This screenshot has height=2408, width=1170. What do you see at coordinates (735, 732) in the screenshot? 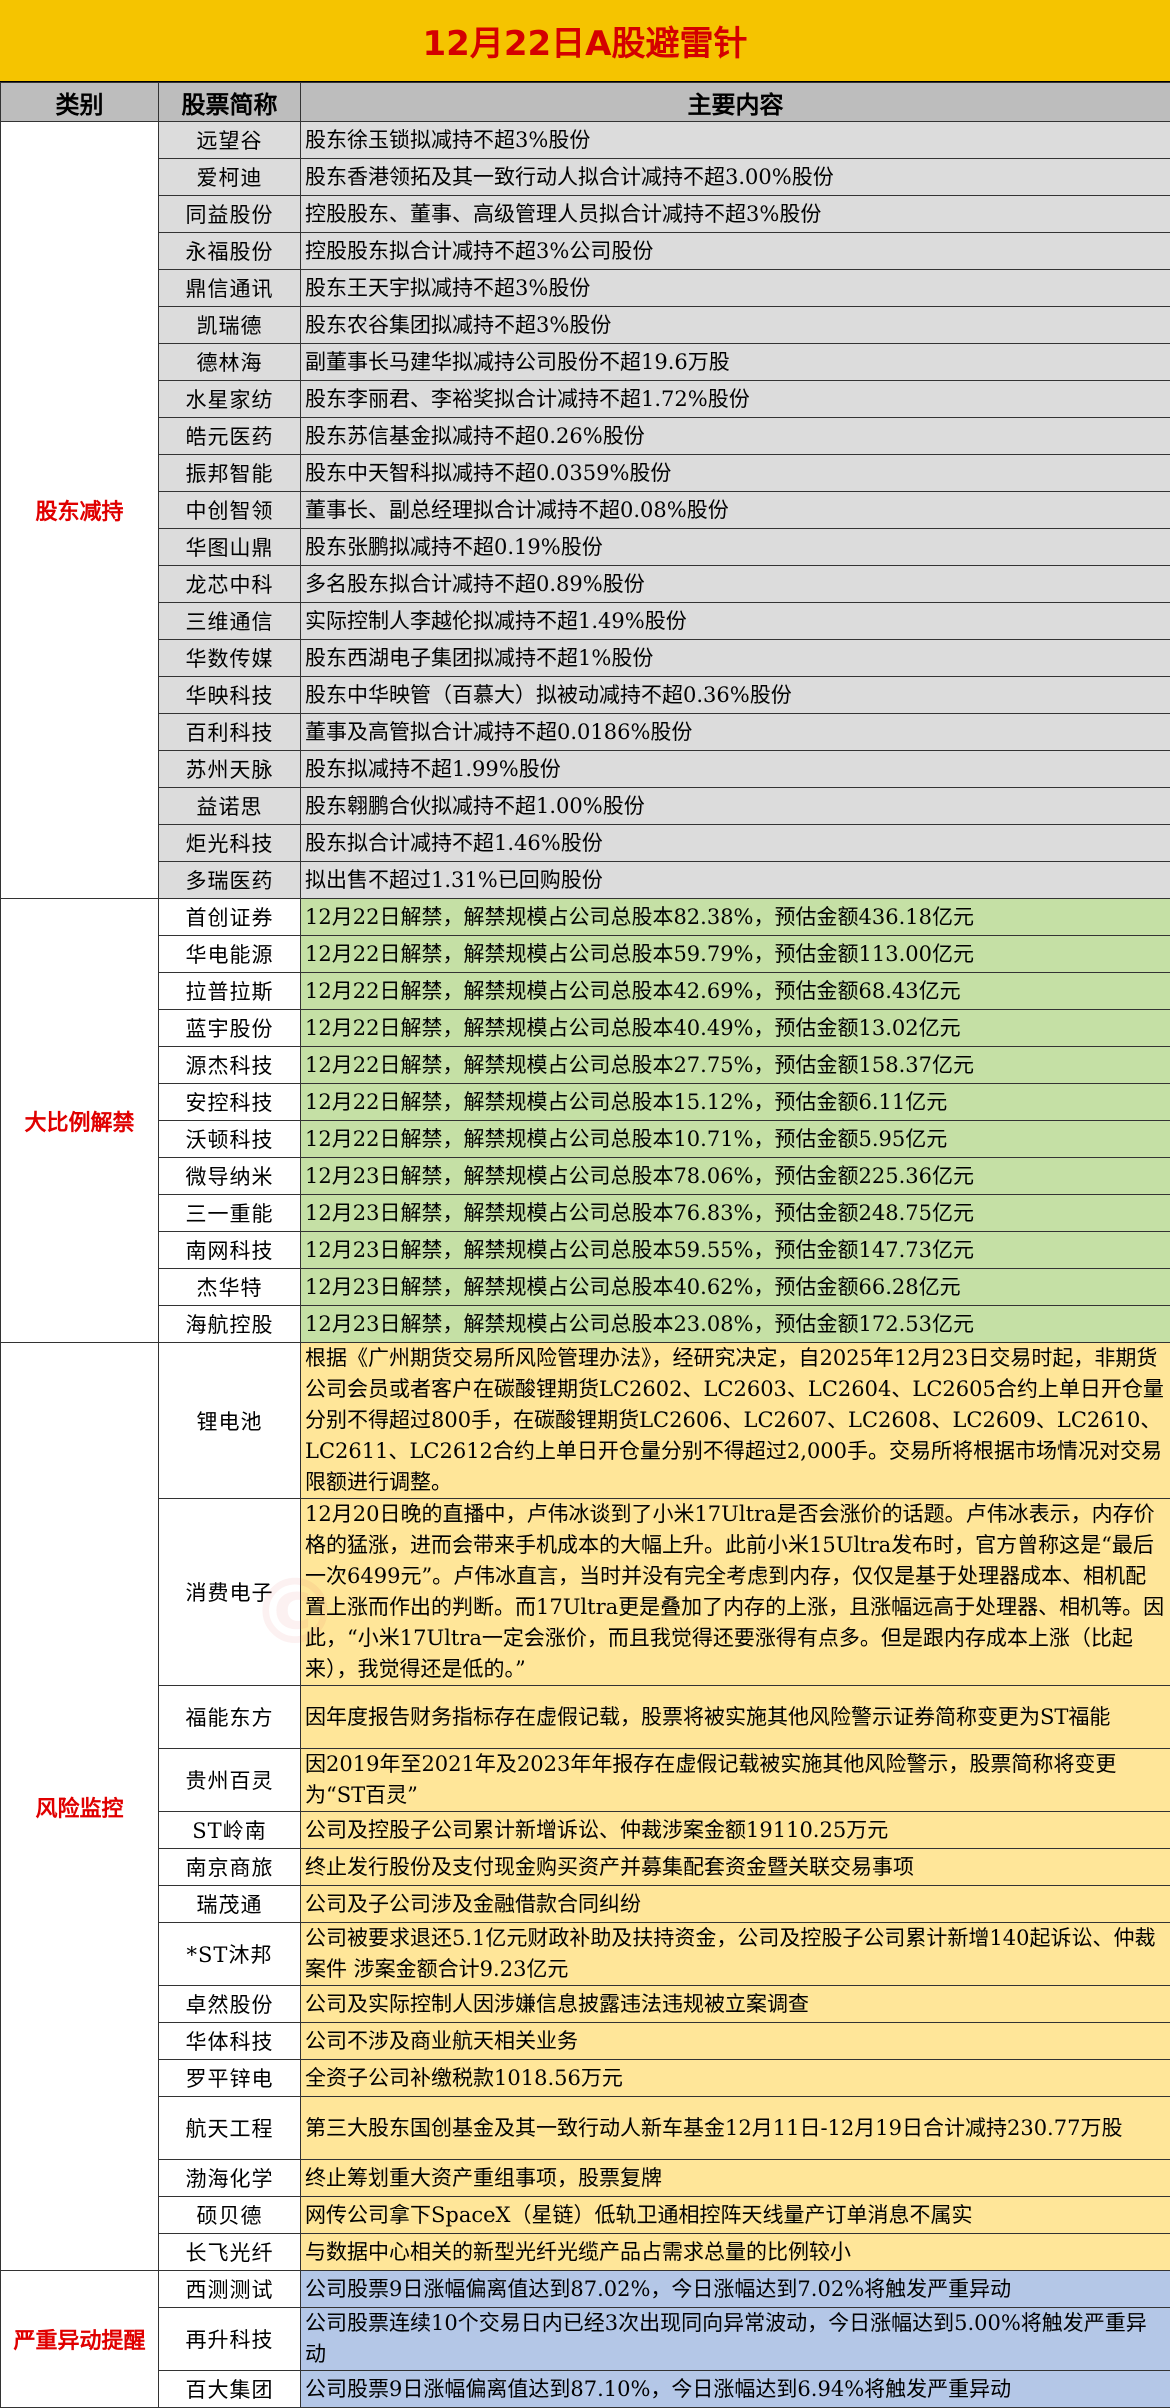
I see `content-cell: 董事及高管拟合计减持不超0.0186%股份` at bounding box center [735, 732].